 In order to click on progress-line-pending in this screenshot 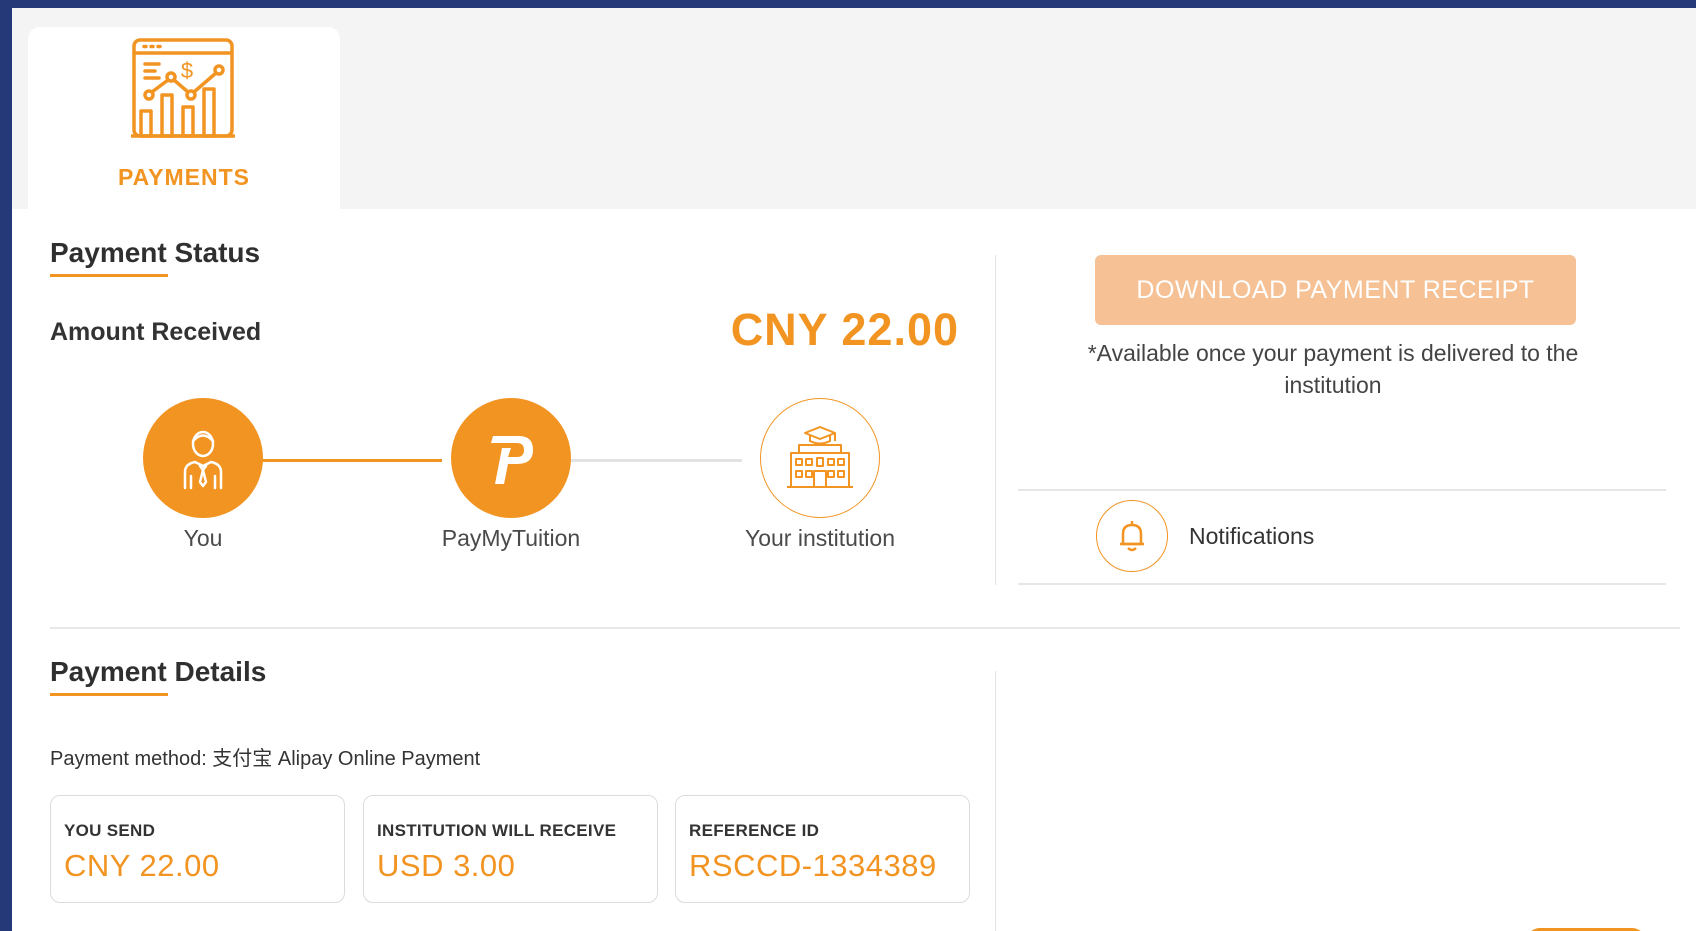, I will do `click(656, 460)`.